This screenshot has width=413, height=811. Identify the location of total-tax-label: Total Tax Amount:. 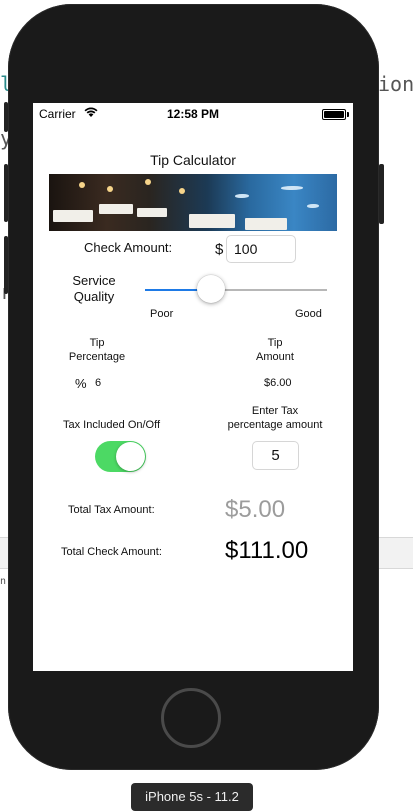
(111, 510).